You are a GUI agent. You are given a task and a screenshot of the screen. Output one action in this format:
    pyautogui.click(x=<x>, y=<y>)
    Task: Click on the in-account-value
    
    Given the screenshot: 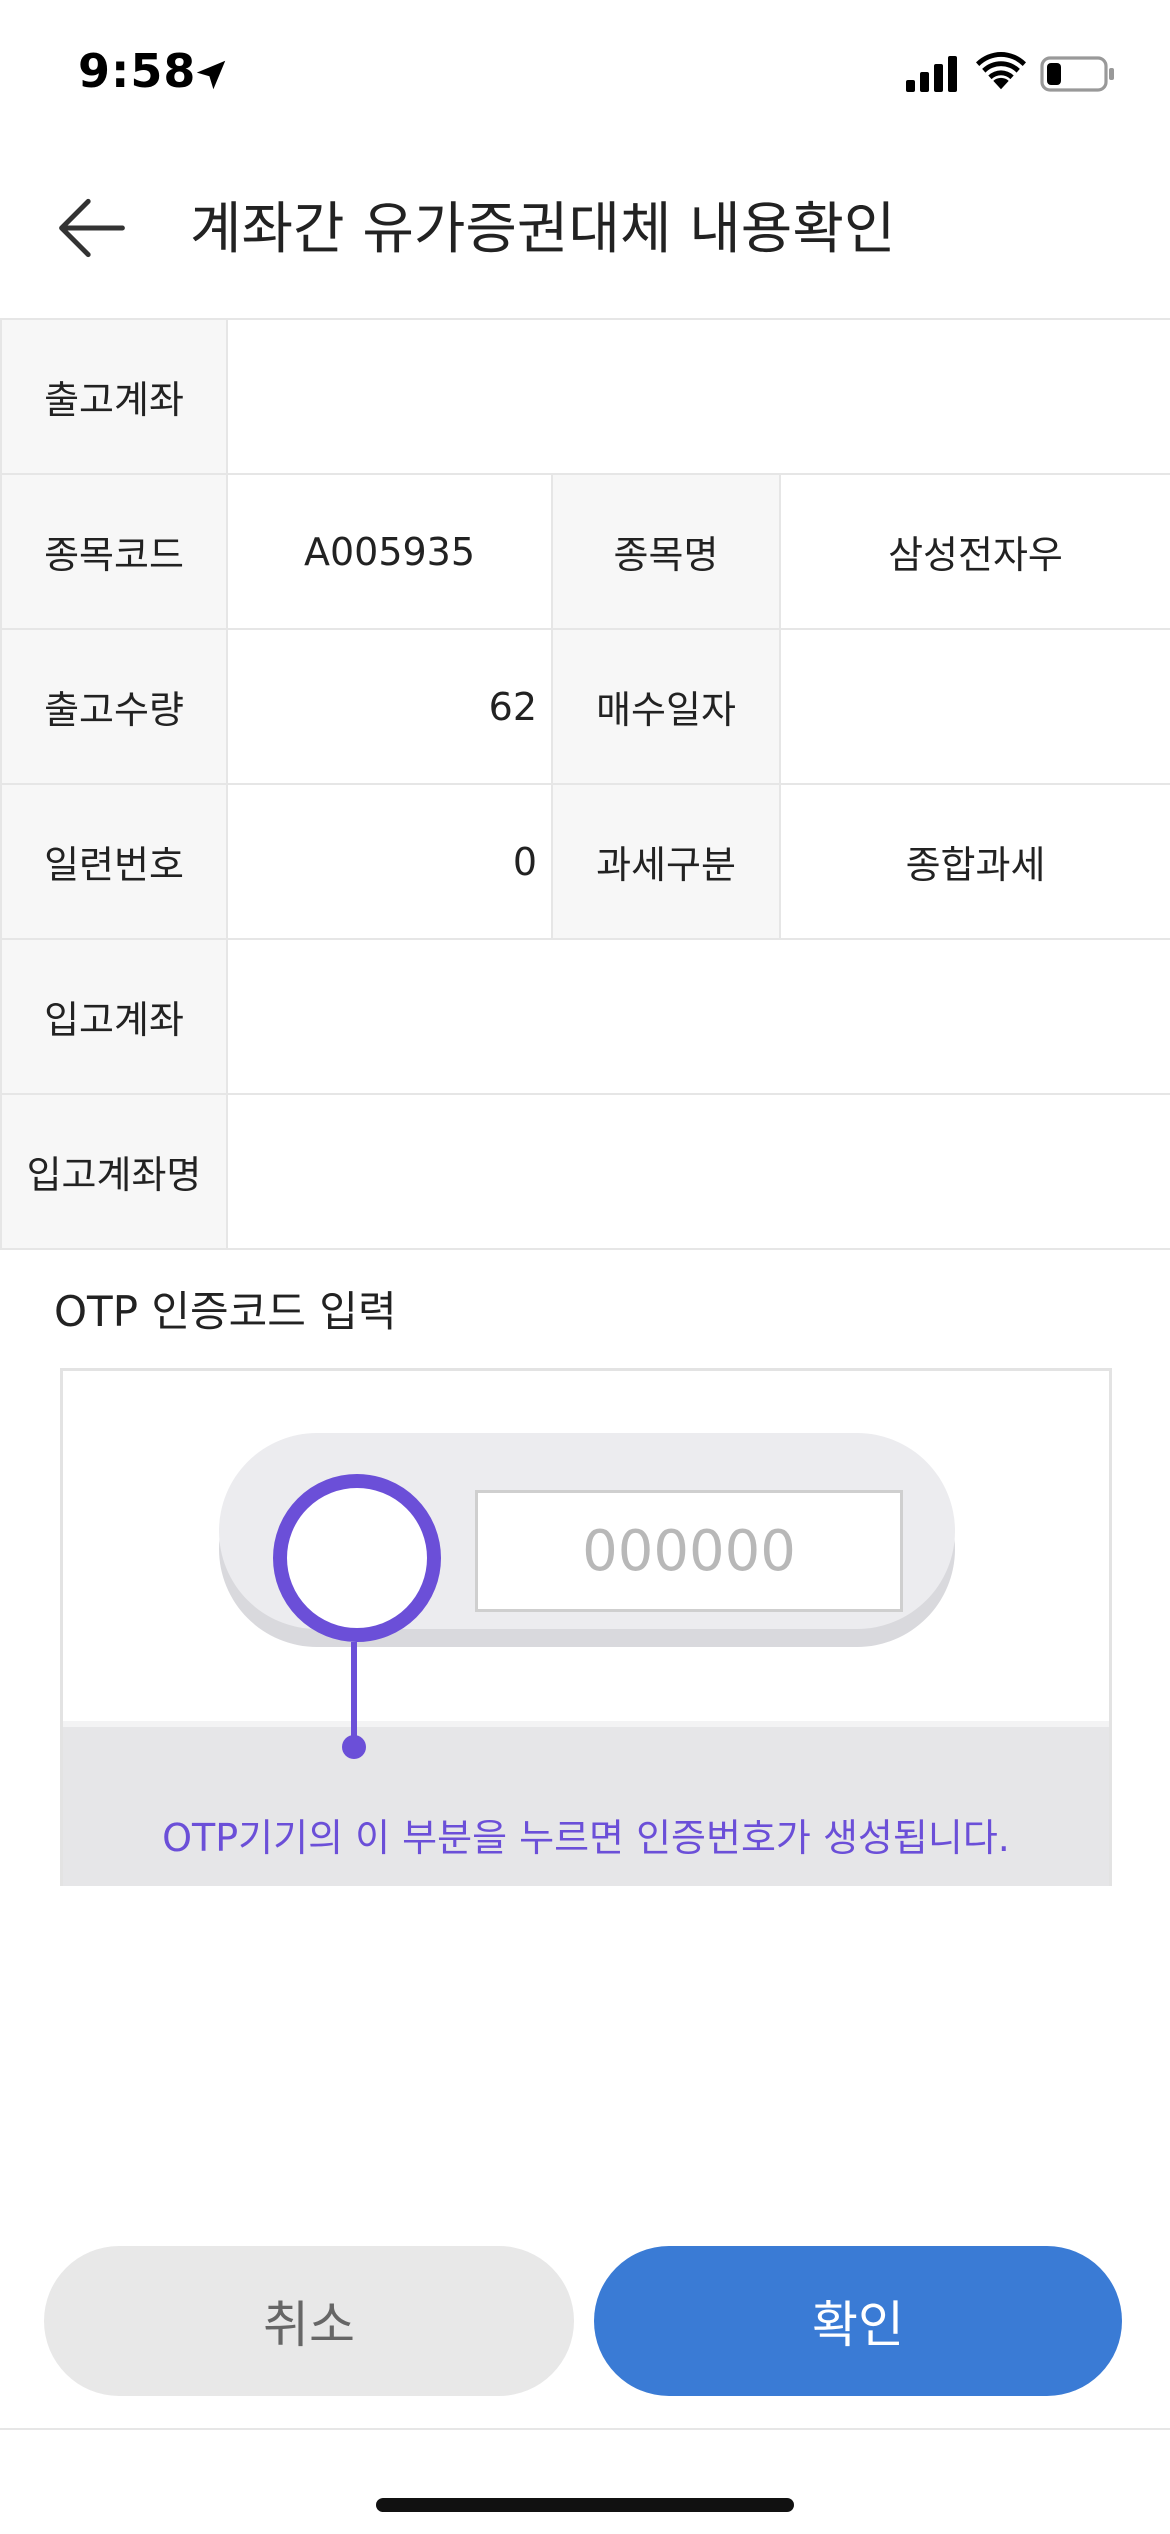 What is the action you would take?
    pyautogui.click(x=698, y=1016)
    